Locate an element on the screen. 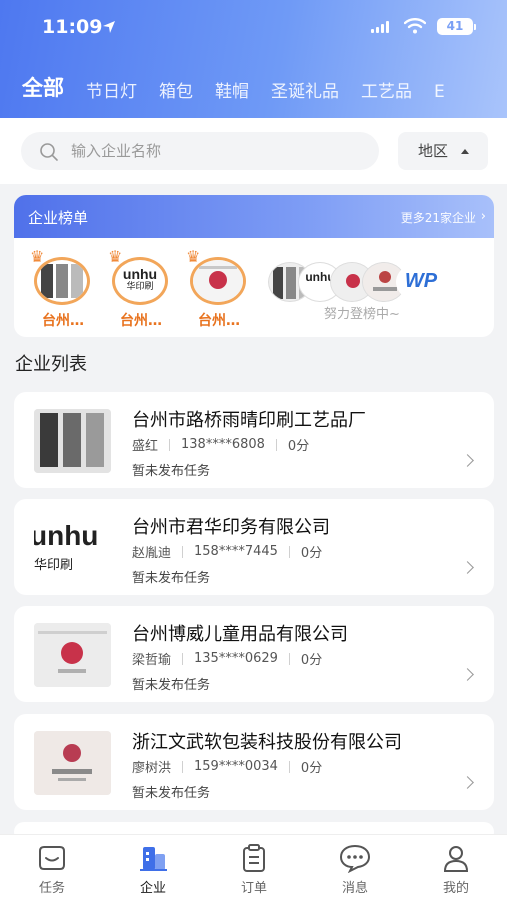  message-icon is located at coordinates (355, 858).